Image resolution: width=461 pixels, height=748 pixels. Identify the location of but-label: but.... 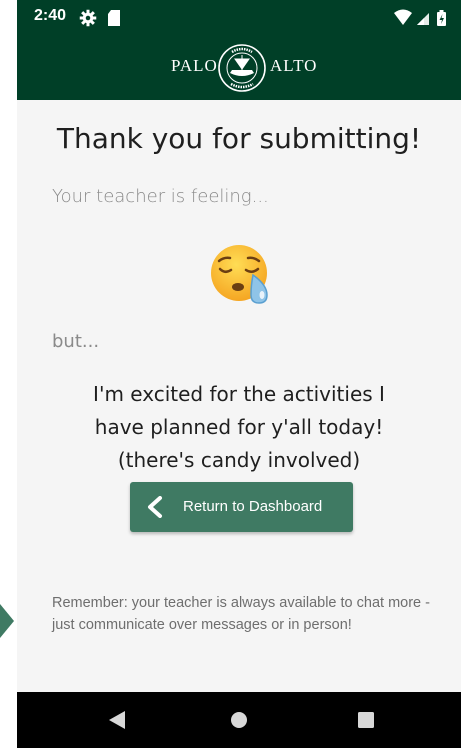
(76, 341).